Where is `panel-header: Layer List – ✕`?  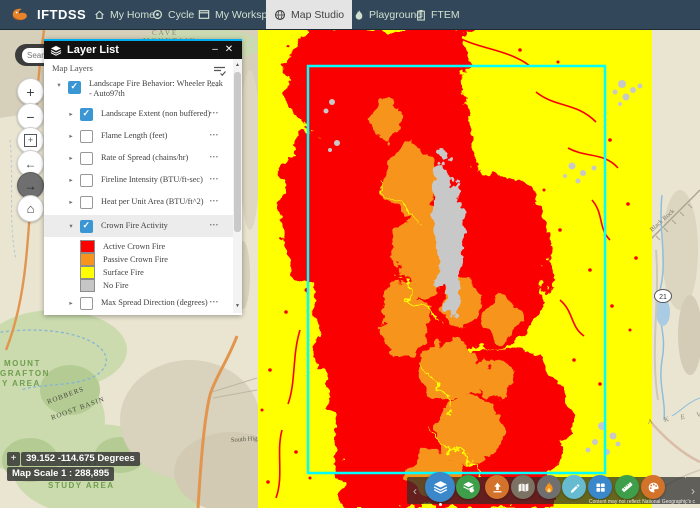 panel-header: Layer List – ✕ is located at coordinates (143, 50).